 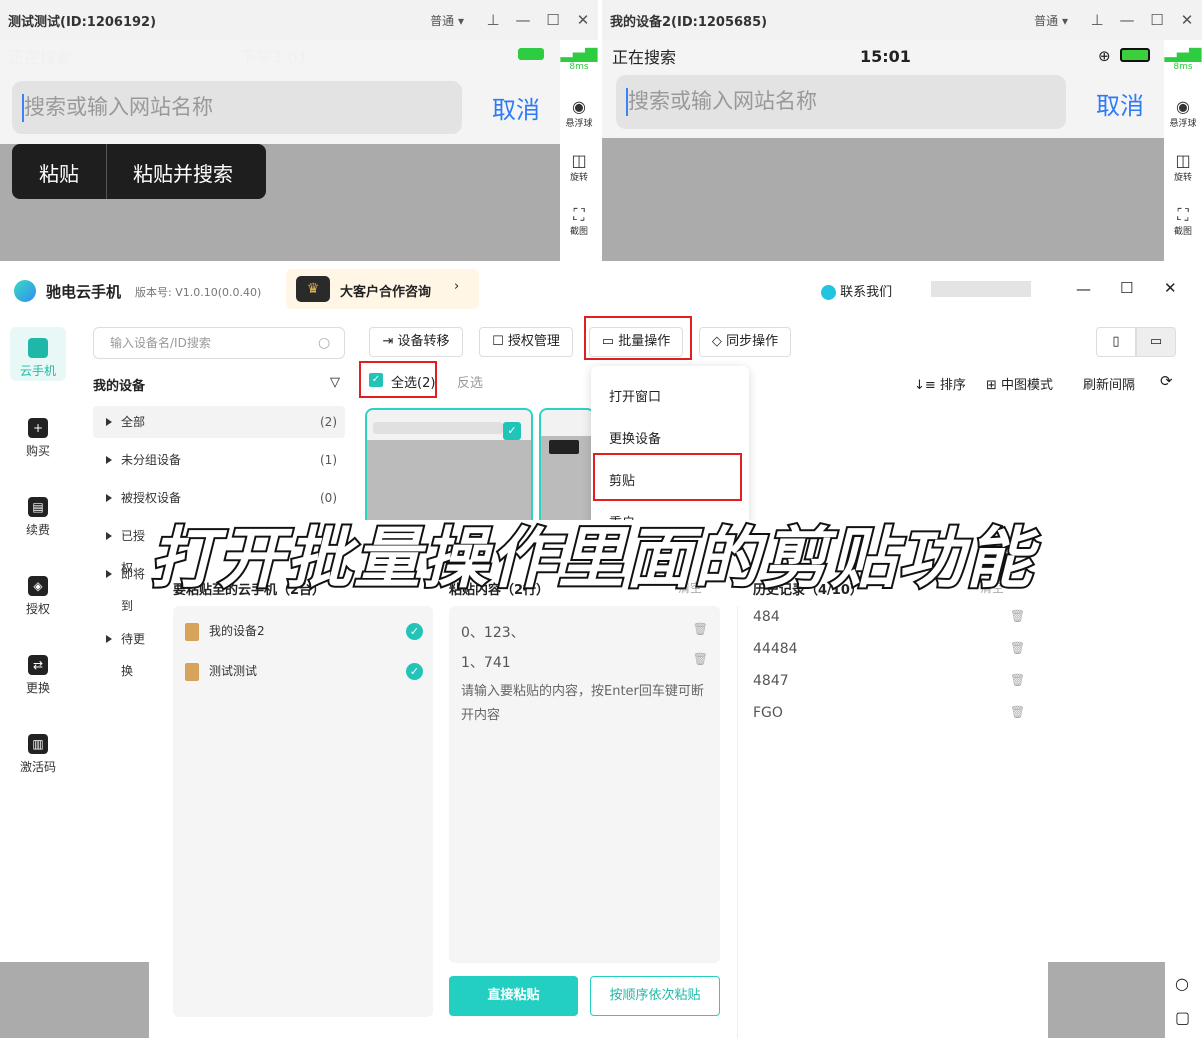 I want to click on home-button-icon: ○, so click(x=1182, y=983).